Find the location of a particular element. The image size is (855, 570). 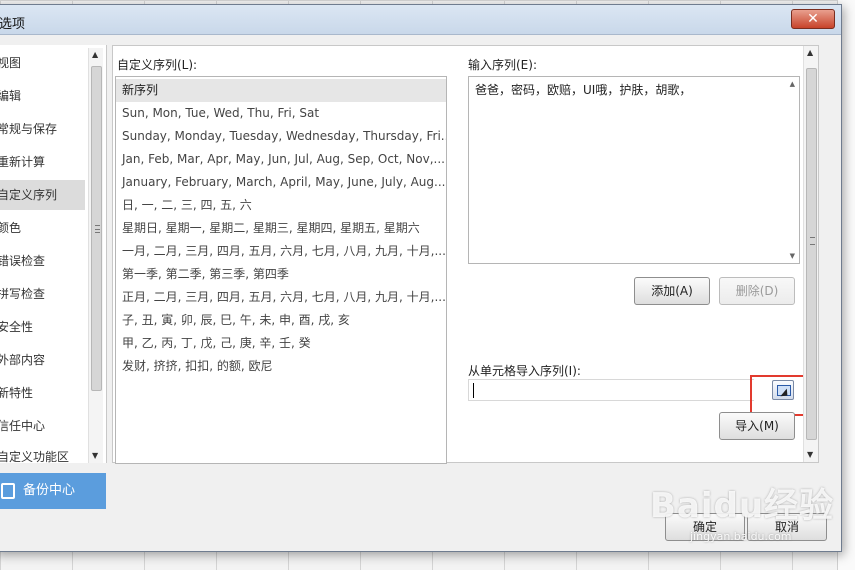

window-title: 选项 is located at coordinates (13, 24).